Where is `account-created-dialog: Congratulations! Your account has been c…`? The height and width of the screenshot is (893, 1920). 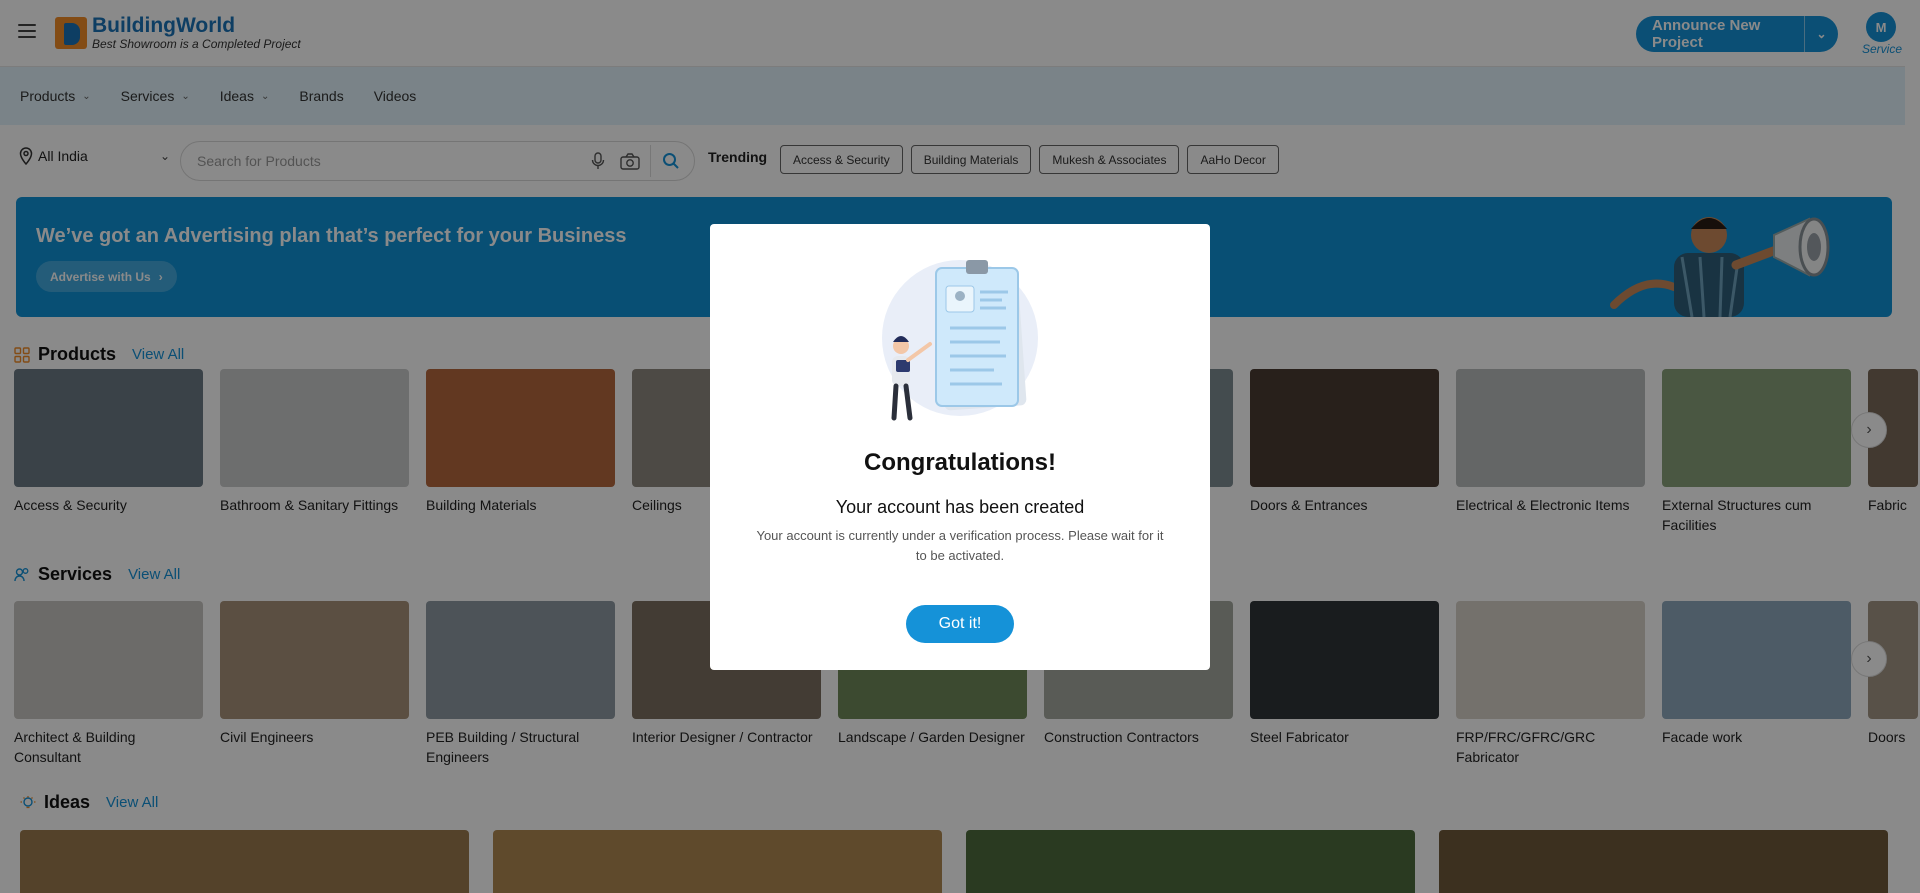 account-created-dialog: Congratulations! Your account has been c… is located at coordinates (960, 447).